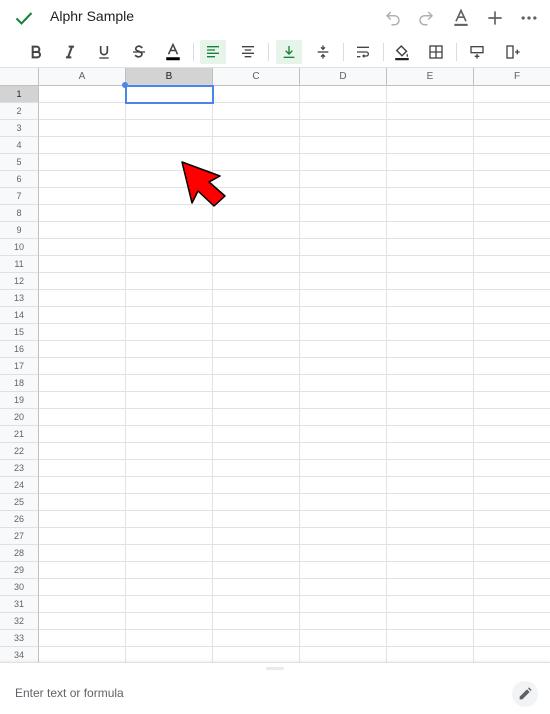 This screenshot has height=714, width=550. Describe the element at coordinates (512, 77) in the screenshot. I see `column-header-f: F` at that location.